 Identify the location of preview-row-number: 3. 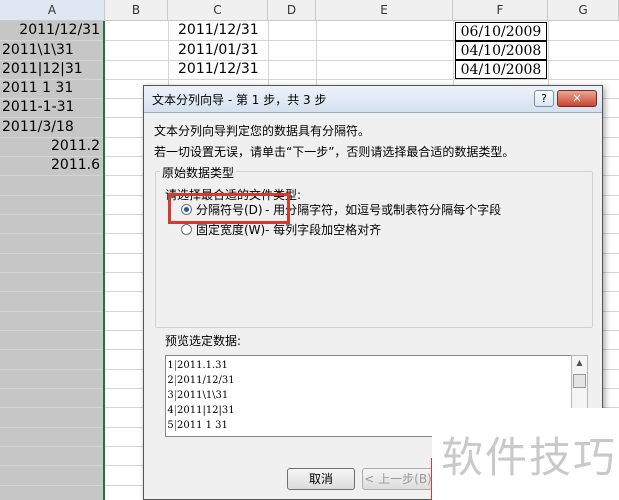
(171, 395).